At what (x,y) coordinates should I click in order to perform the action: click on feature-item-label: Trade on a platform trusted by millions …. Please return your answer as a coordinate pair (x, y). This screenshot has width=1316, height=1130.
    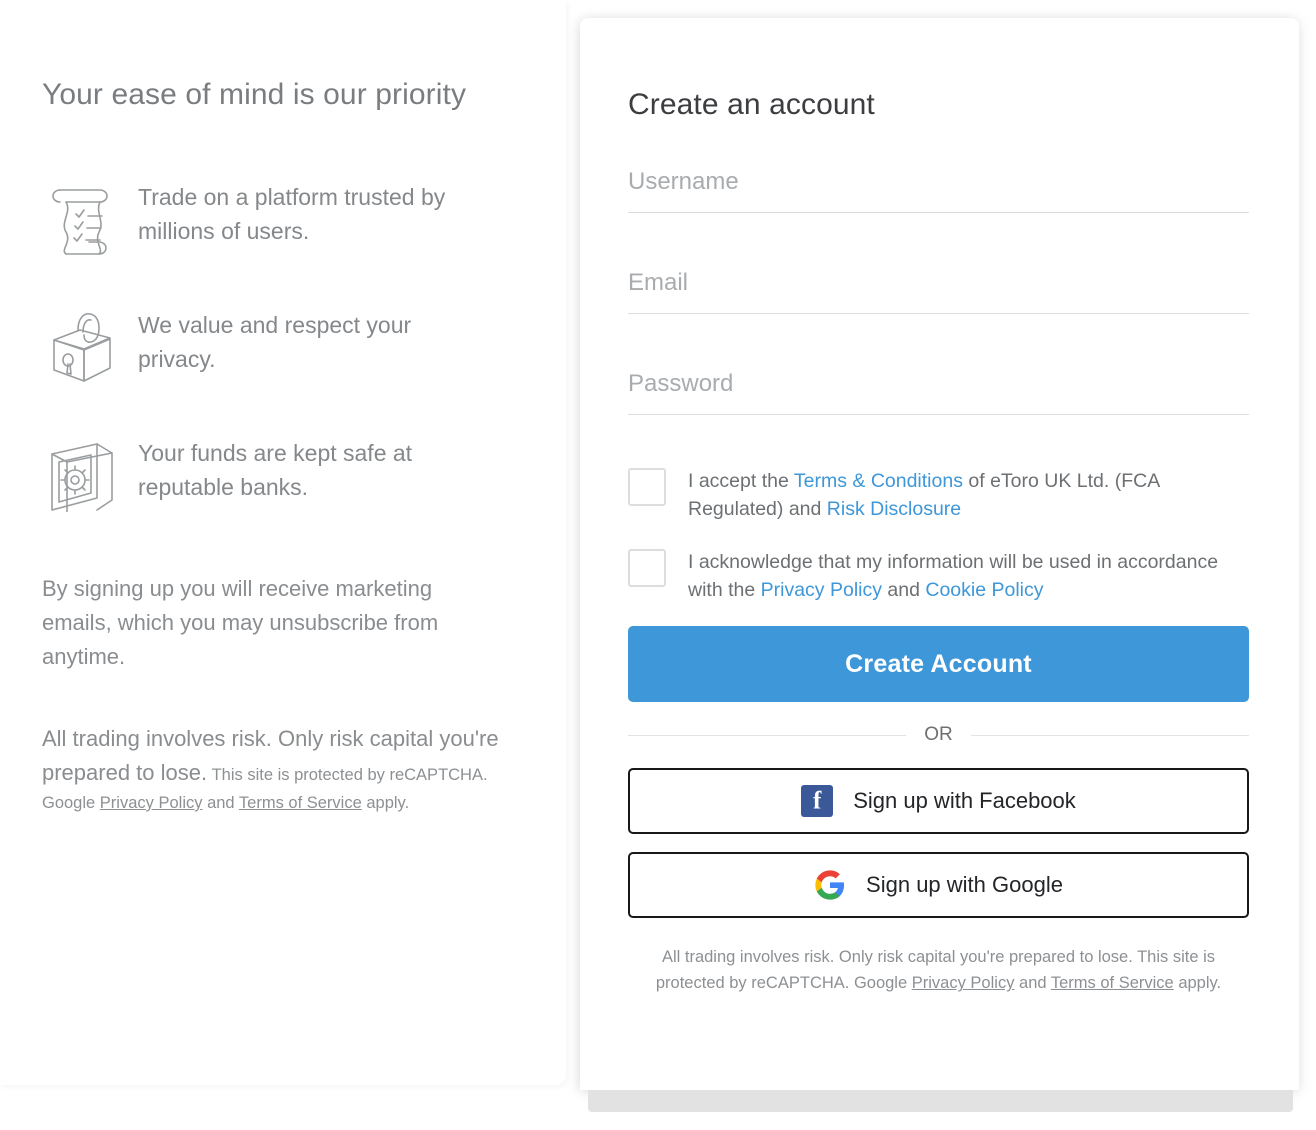
    Looking at the image, I should click on (292, 214).